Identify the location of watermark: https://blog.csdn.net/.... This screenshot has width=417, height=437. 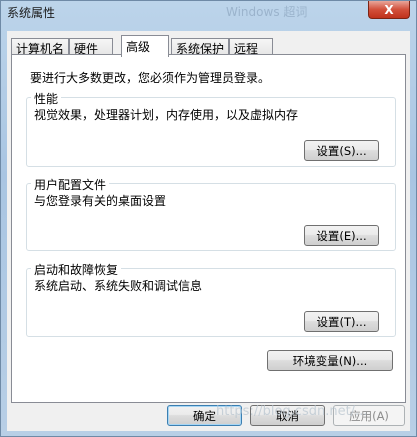
(292, 411).